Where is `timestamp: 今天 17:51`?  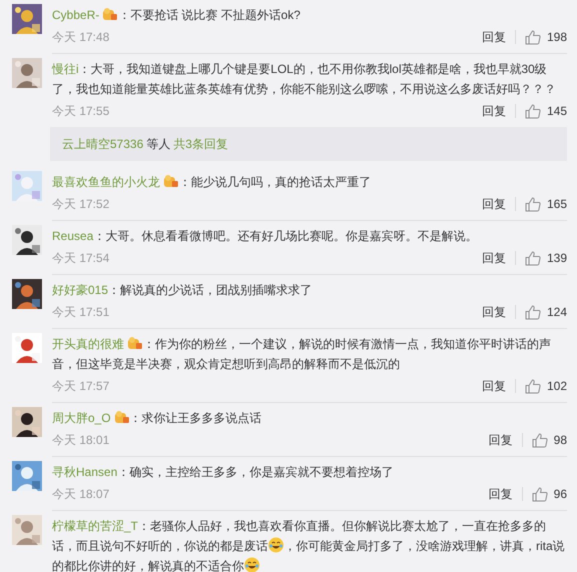
timestamp: 今天 17:51 is located at coordinates (81, 312).